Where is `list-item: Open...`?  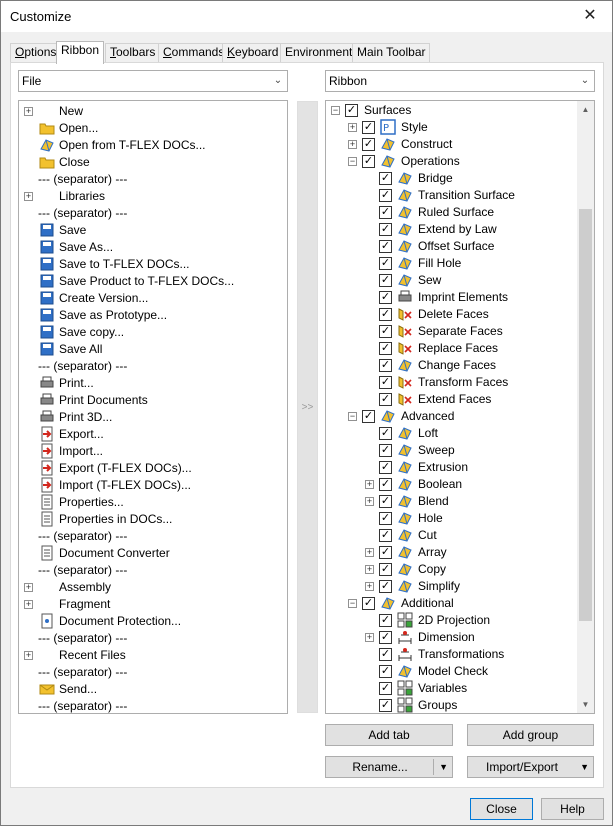
list-item: Open... is located at coordinates (153, 128).